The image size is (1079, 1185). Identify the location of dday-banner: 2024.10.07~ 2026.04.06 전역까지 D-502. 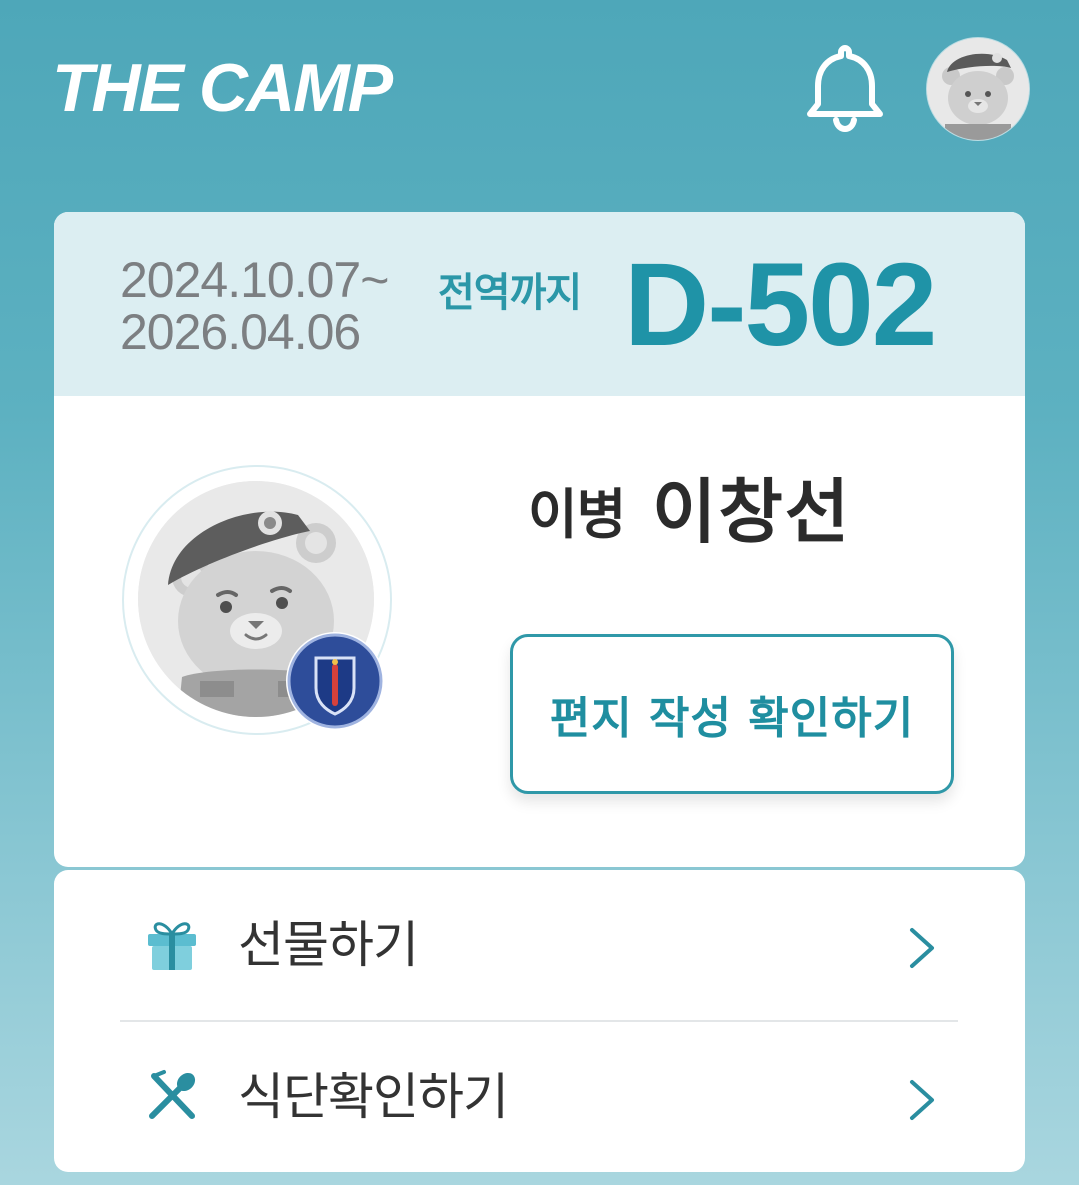
(539, 304).